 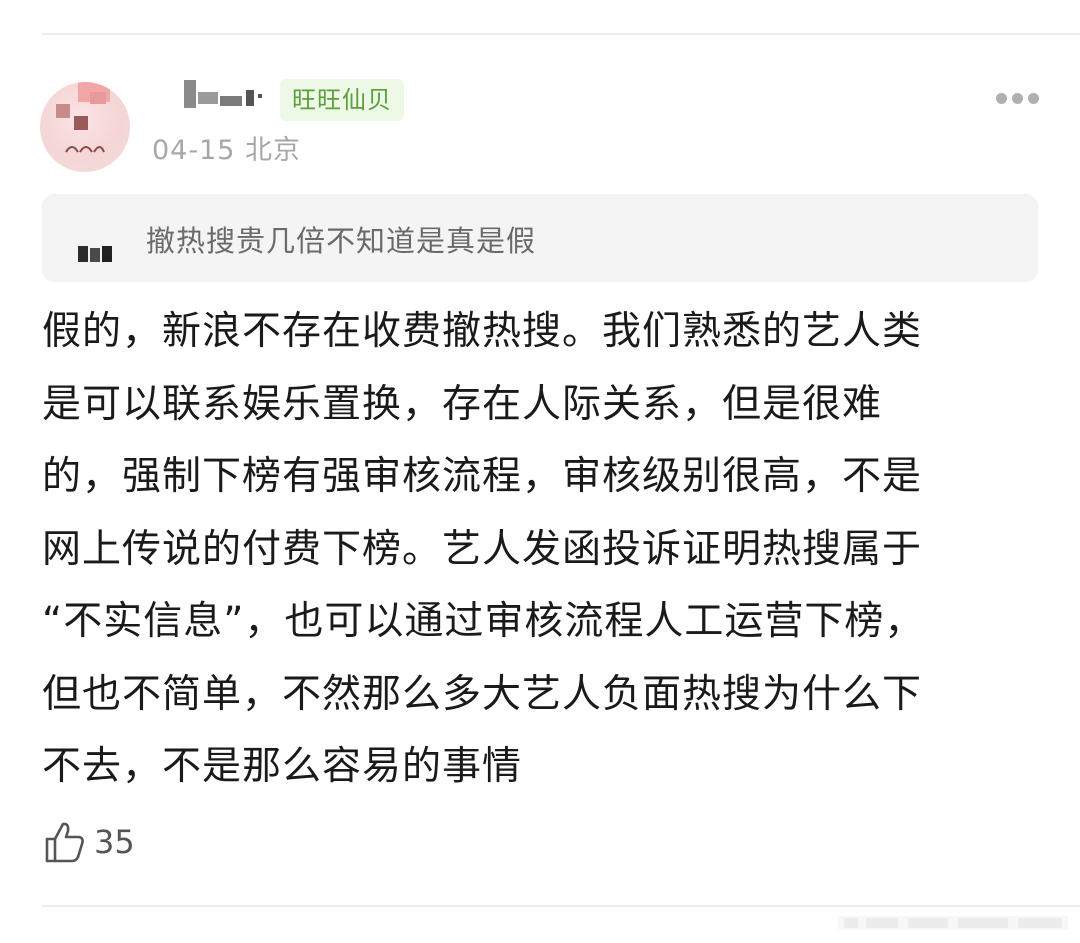 I want to click on quoted-user-redacted, so click(x=95, y=254).